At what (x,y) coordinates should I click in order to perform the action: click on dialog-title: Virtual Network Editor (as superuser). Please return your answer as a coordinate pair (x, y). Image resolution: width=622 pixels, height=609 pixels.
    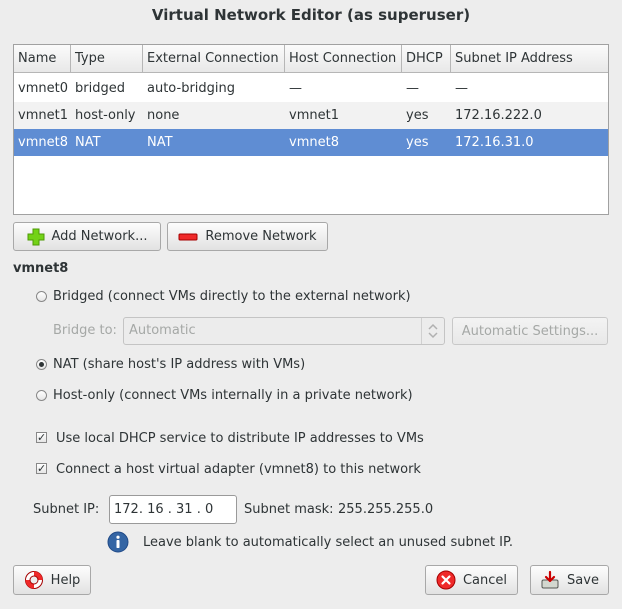
    Looking at the image, I should click on (311, 15).